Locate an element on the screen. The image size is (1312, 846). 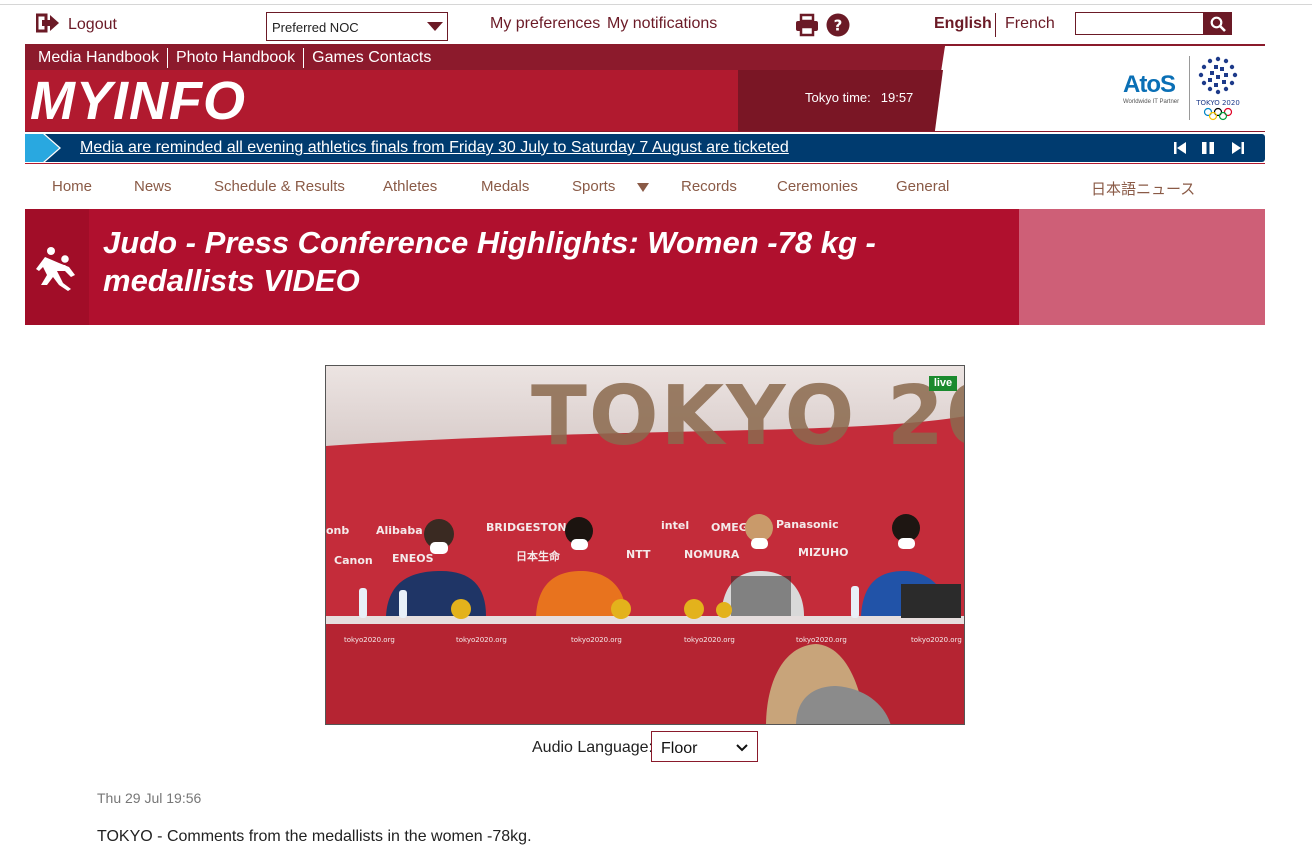
svg-text: 日本生命 is located at coordinates (538, 556).